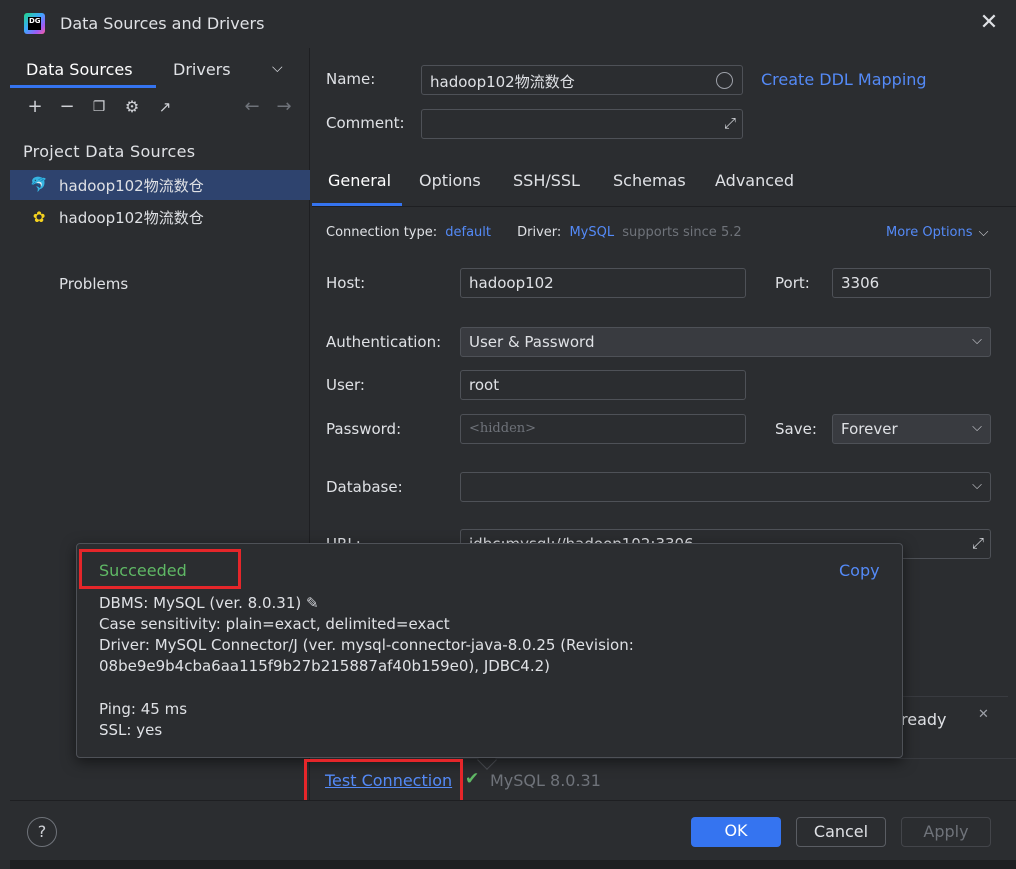 The width and height of the screenshot is (1016, 869). What do you see at coordinates (364, 429) in the screenshot?
I see `password-label: Password:` at bounding box center [364, 429].